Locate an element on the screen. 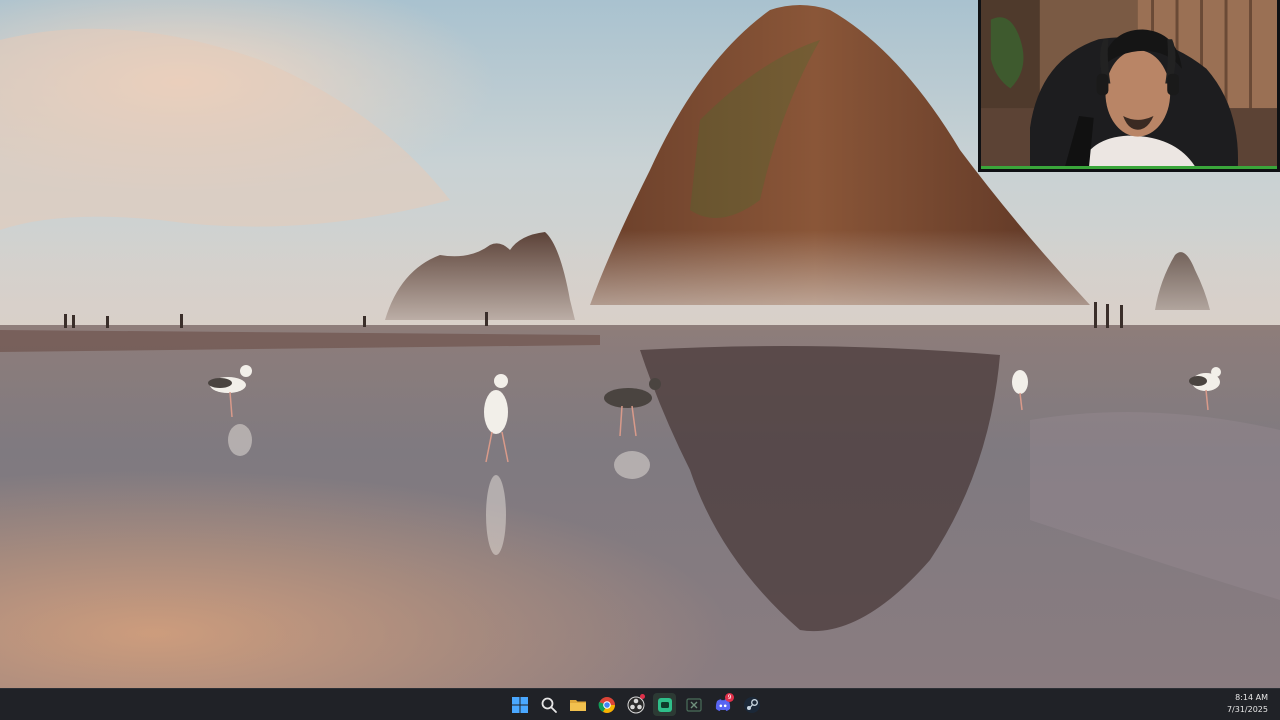  excel-button is located at coordinates (693, 704).